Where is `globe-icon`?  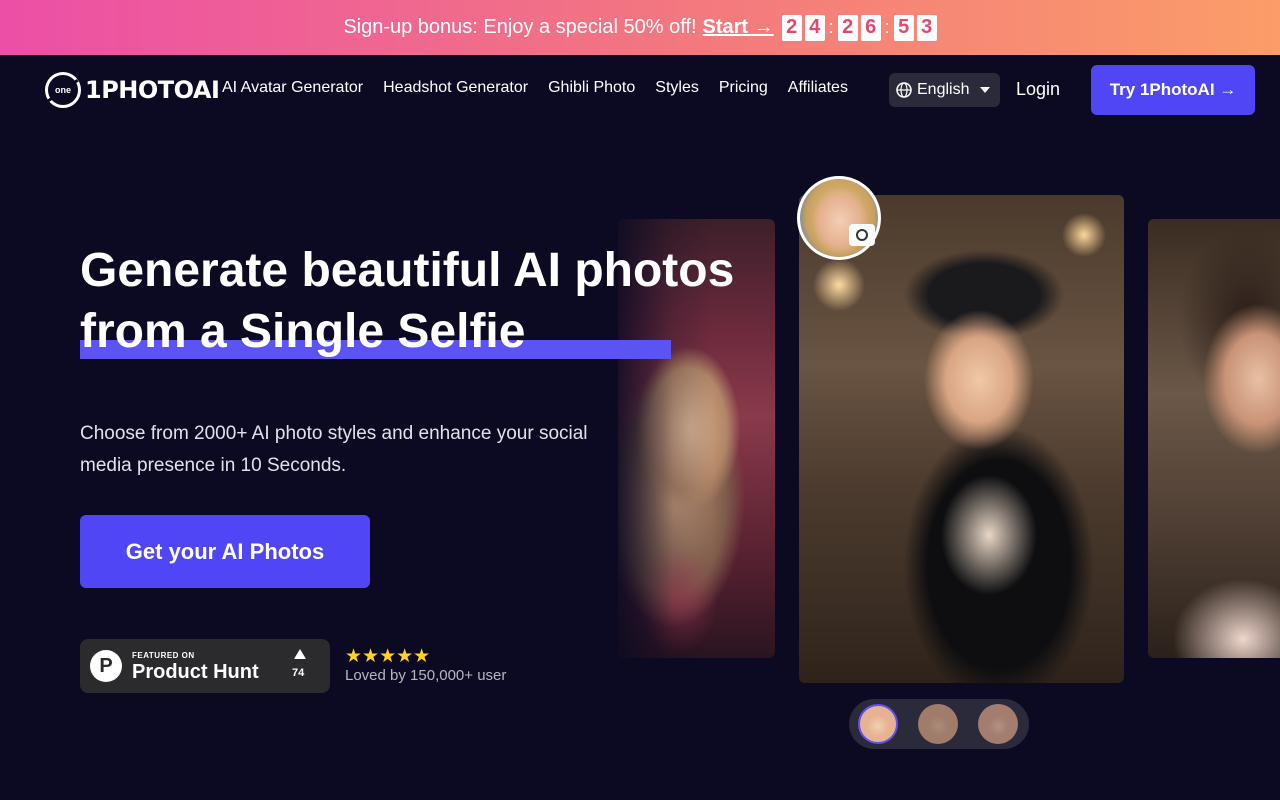
globe-icon is located at coordinates (904, 90).